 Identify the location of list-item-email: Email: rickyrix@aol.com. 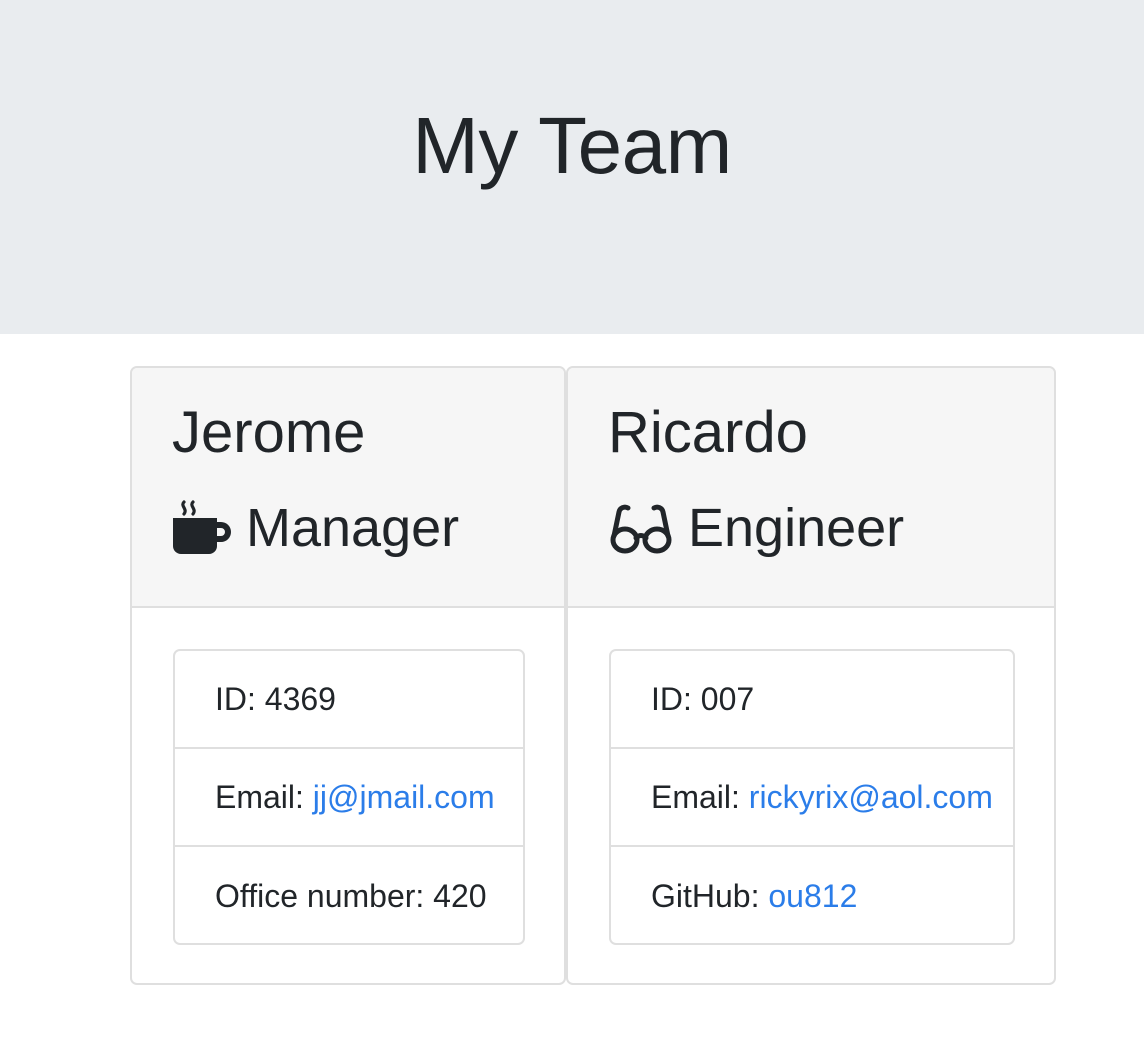
(812, 798).